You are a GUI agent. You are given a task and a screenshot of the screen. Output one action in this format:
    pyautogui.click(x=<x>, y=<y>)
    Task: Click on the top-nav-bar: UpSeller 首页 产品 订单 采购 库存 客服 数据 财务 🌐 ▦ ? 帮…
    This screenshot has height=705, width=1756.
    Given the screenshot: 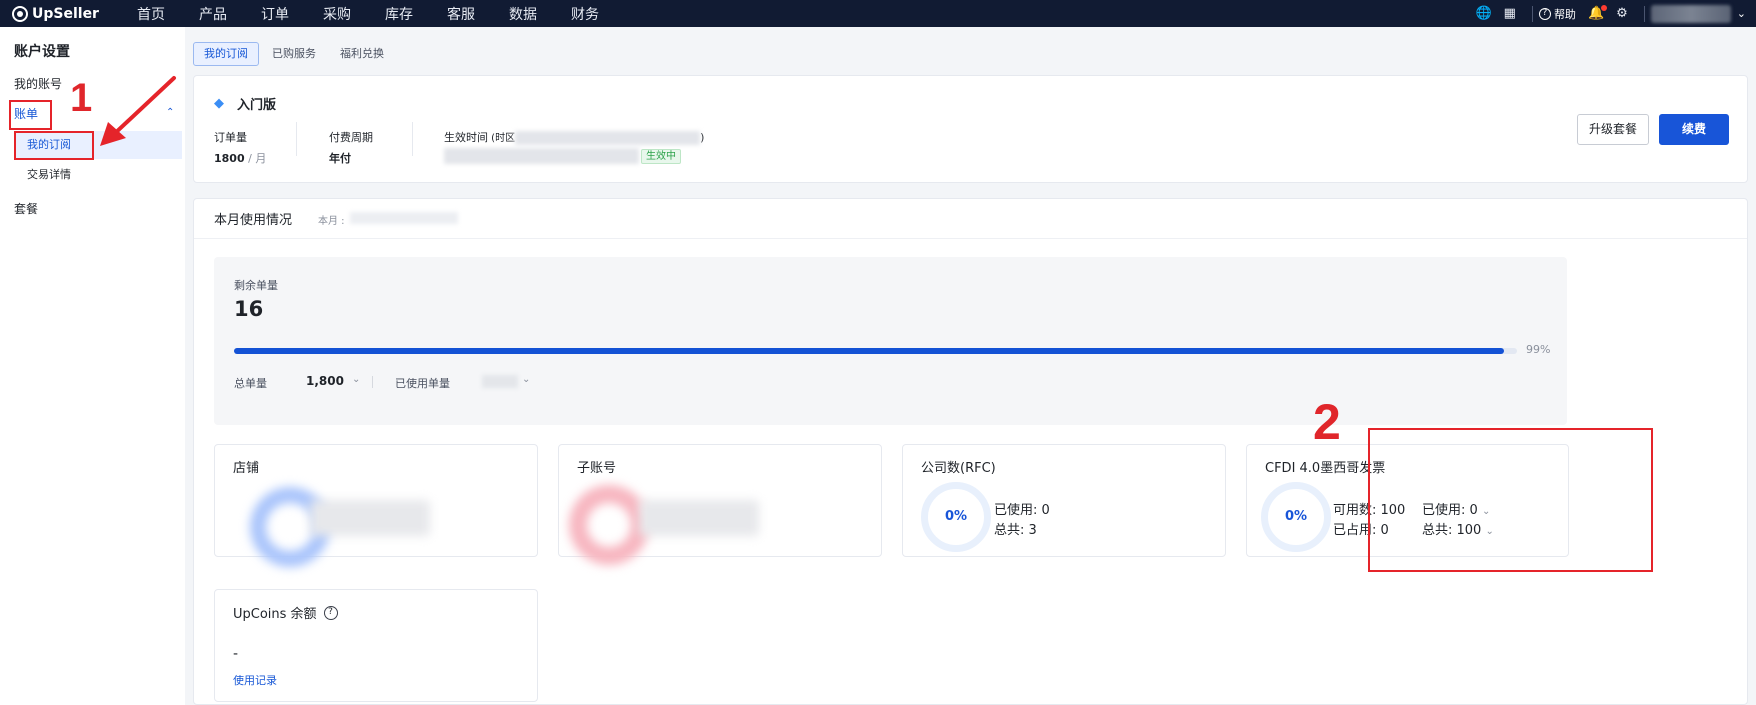 What is the action you would take?
    pyautogui.click(x=878, y=13)
    